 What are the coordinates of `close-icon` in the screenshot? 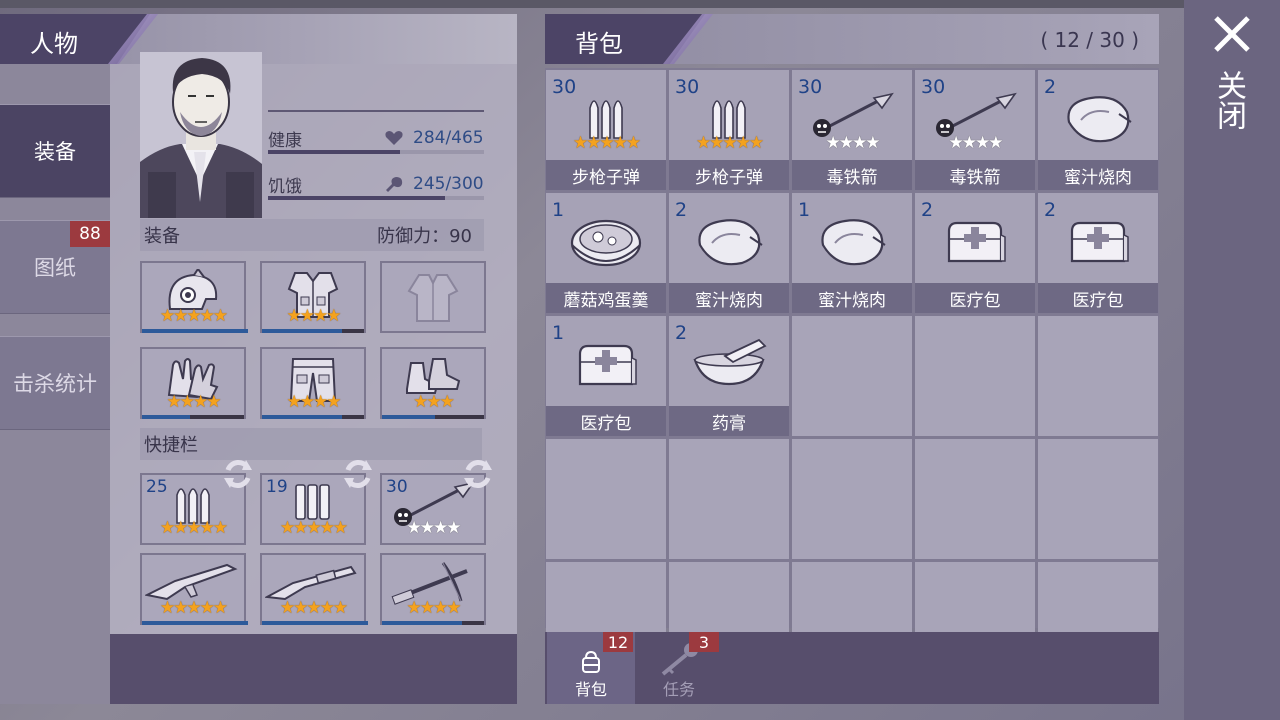 It's located at (1232, 34).